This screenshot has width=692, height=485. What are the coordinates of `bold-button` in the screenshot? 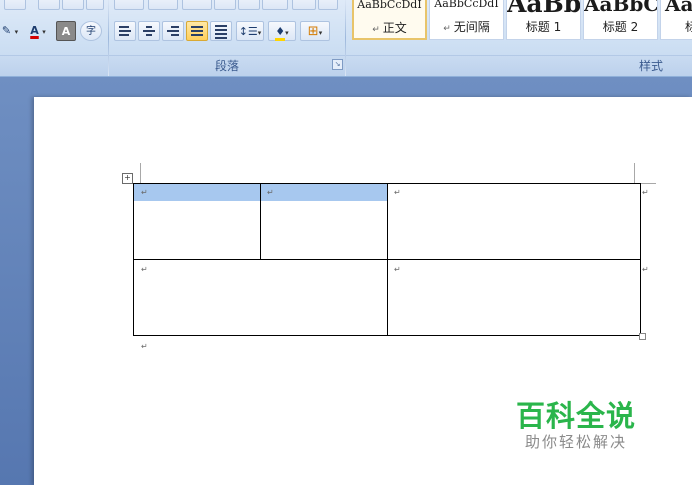 It's located at (15, 5).